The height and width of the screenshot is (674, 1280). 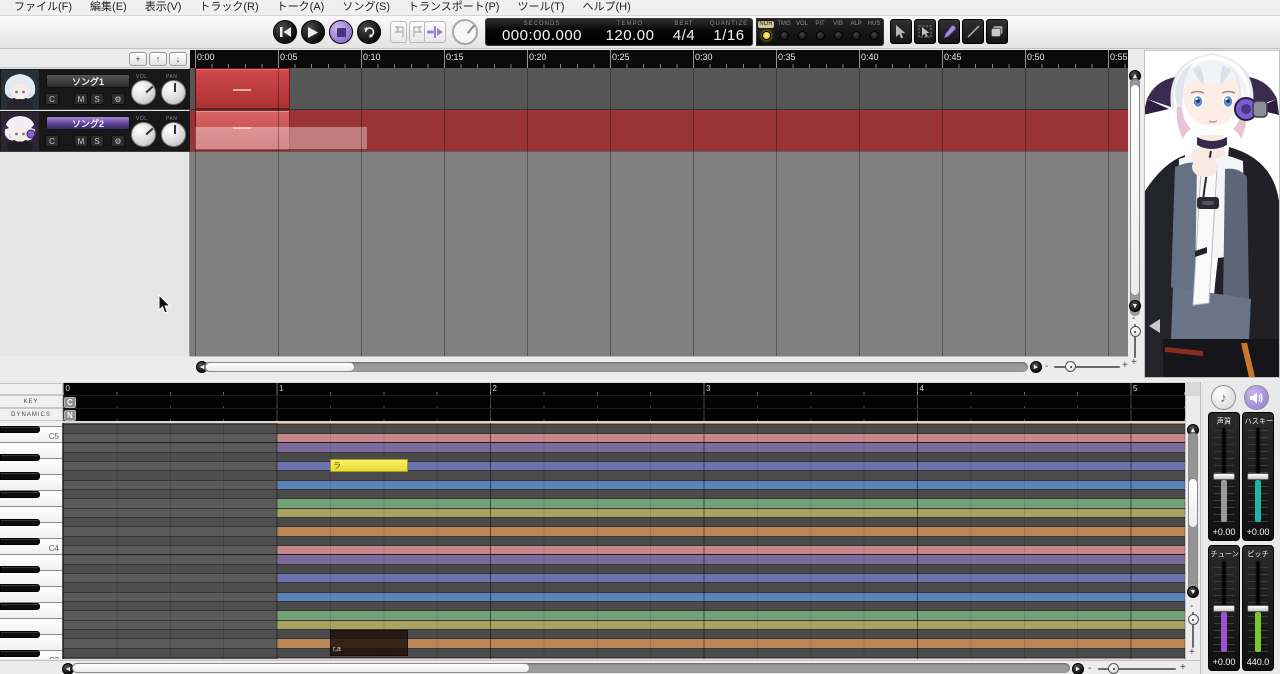 I want to click on key-signature-lane: C, so click(x=624, y=401).